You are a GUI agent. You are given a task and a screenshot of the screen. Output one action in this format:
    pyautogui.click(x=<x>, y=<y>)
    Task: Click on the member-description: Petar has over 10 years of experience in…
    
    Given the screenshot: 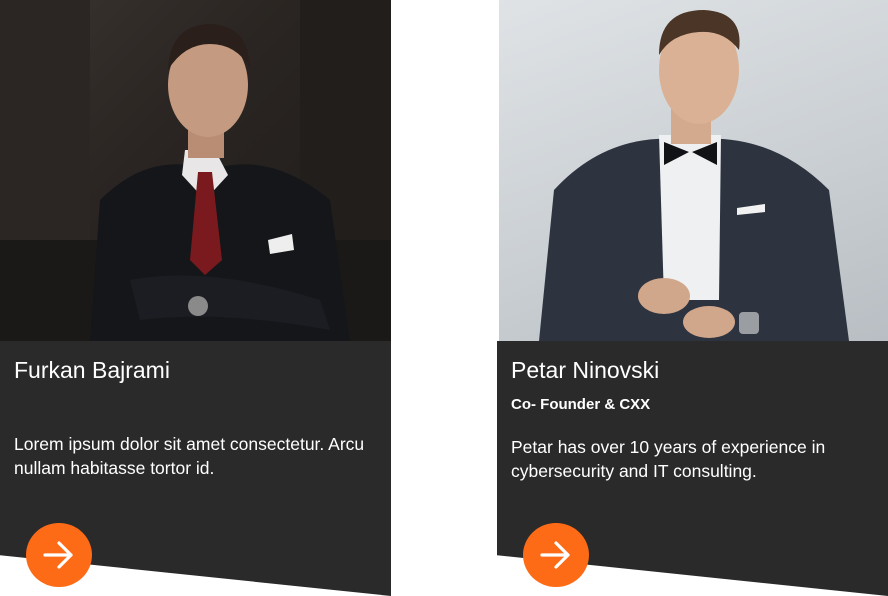 What is the action you would take?
    pyautogui.click(x=668, y=459)
    